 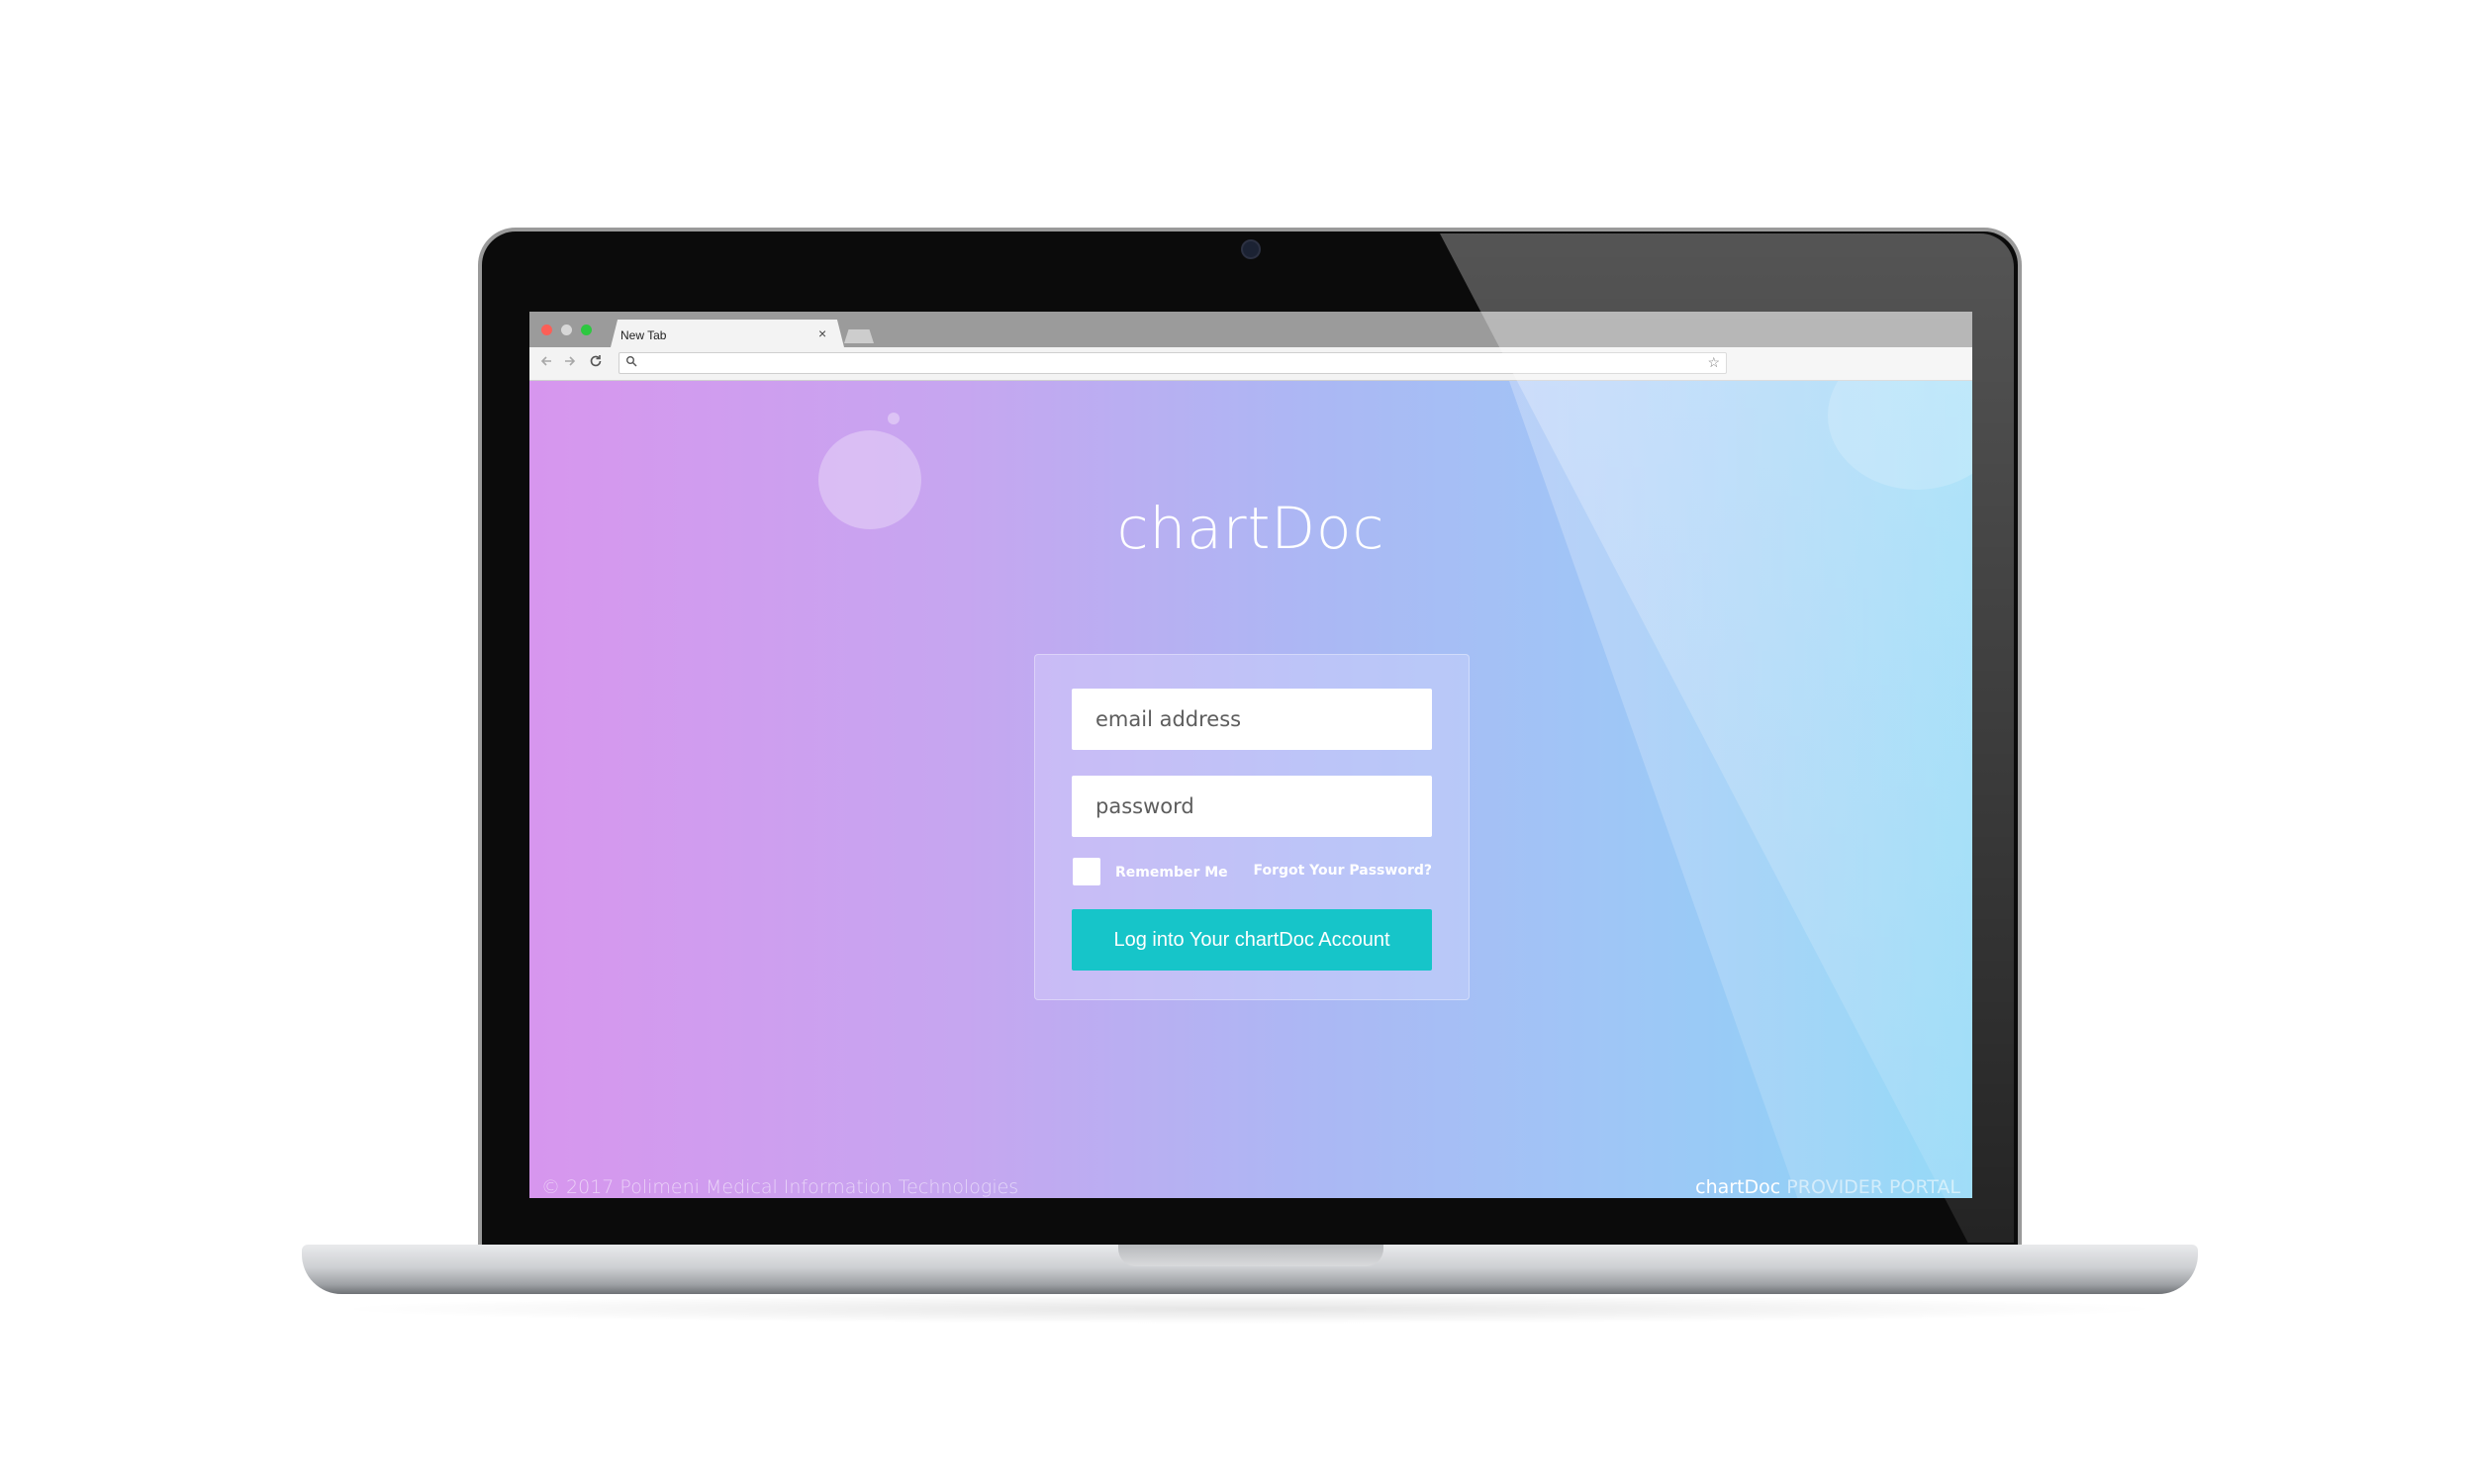 I want to click on new-tab-button, so click(x=859, y=336).